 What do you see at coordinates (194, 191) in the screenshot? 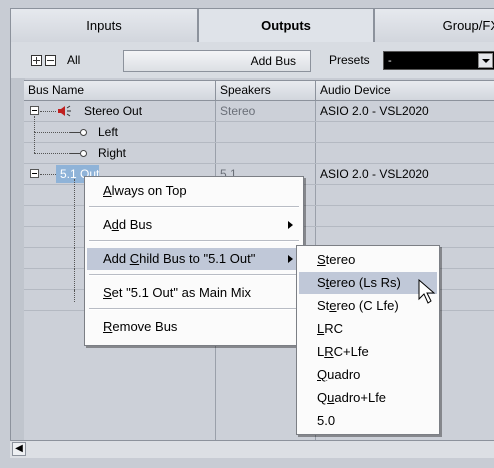
I see `menu-item-always-on-top: Always on Top` at bounding box center [194, 191].